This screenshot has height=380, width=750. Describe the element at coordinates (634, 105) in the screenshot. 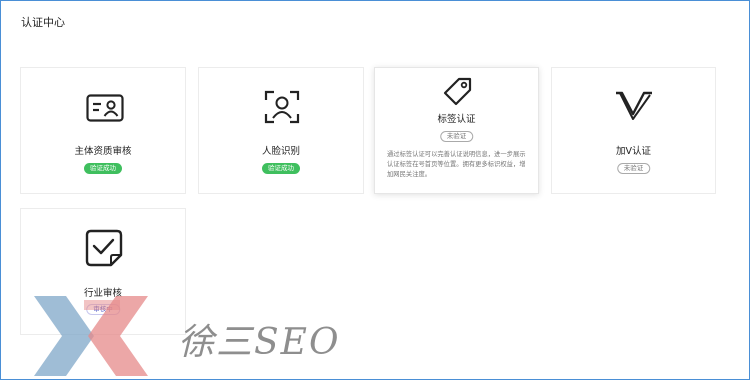

I see `v-badge-icon` at that location.